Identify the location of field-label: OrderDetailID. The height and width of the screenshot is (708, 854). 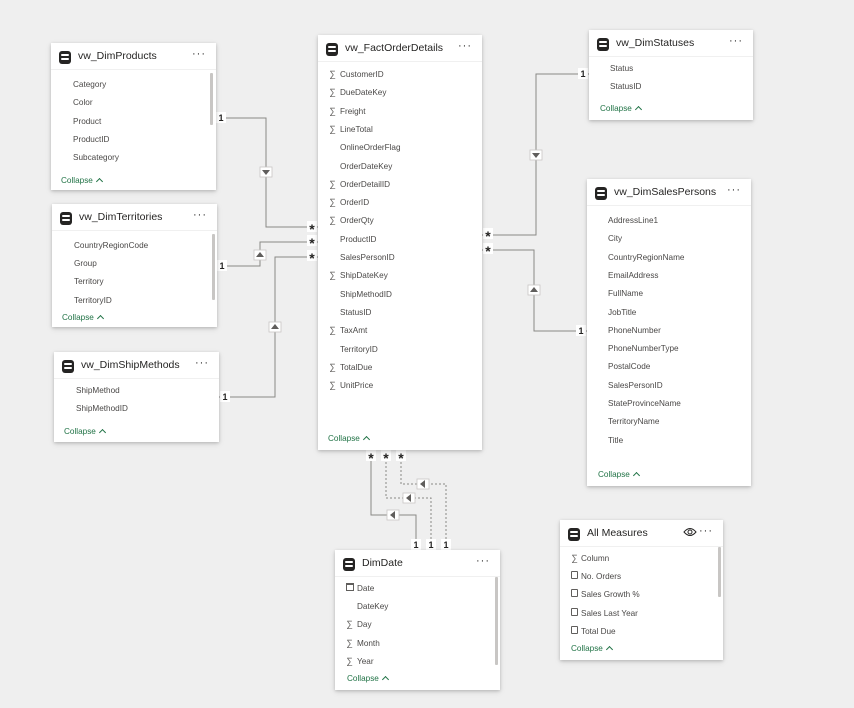
(365, 184).